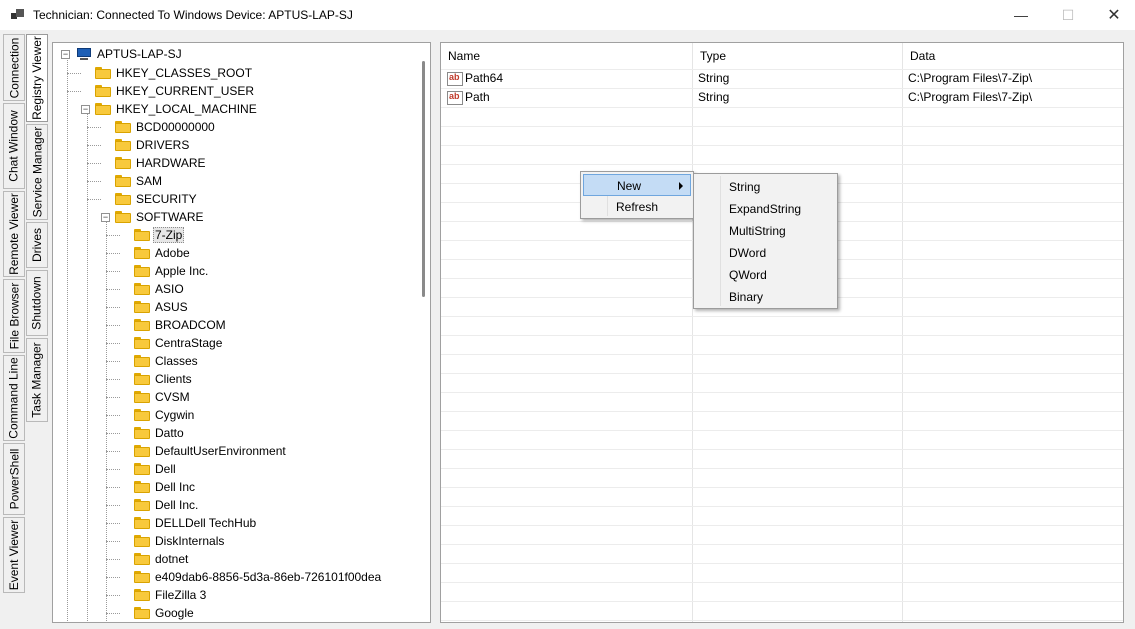 This screenshot has width=1135, height=629. Describe the element at coordinates (163, 397) in the screenshot. I see `tree-node-key: CVSM` at that location.